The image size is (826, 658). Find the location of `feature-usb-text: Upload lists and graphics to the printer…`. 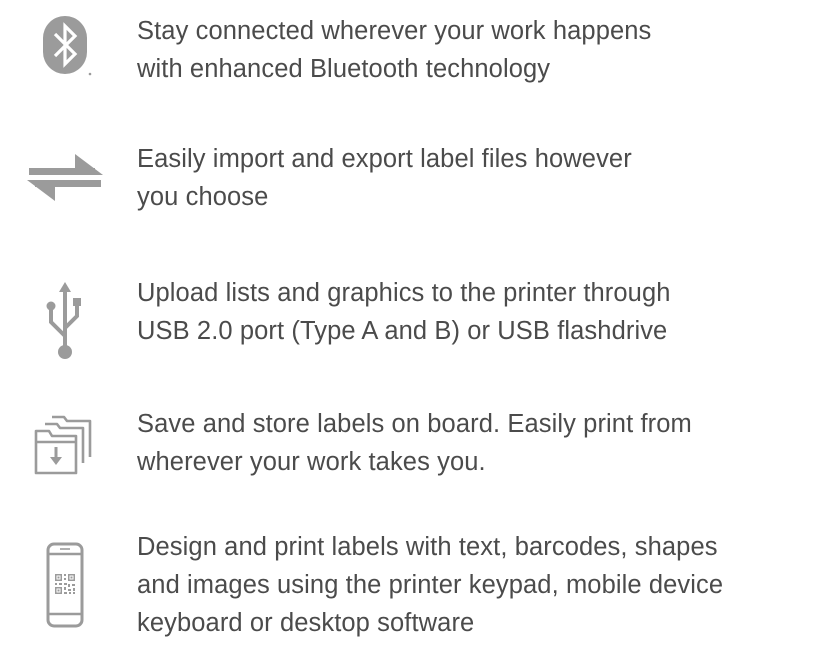

feature-usb-text: Upload lists and graphics to the printer… is located at coordinates (477, 312).